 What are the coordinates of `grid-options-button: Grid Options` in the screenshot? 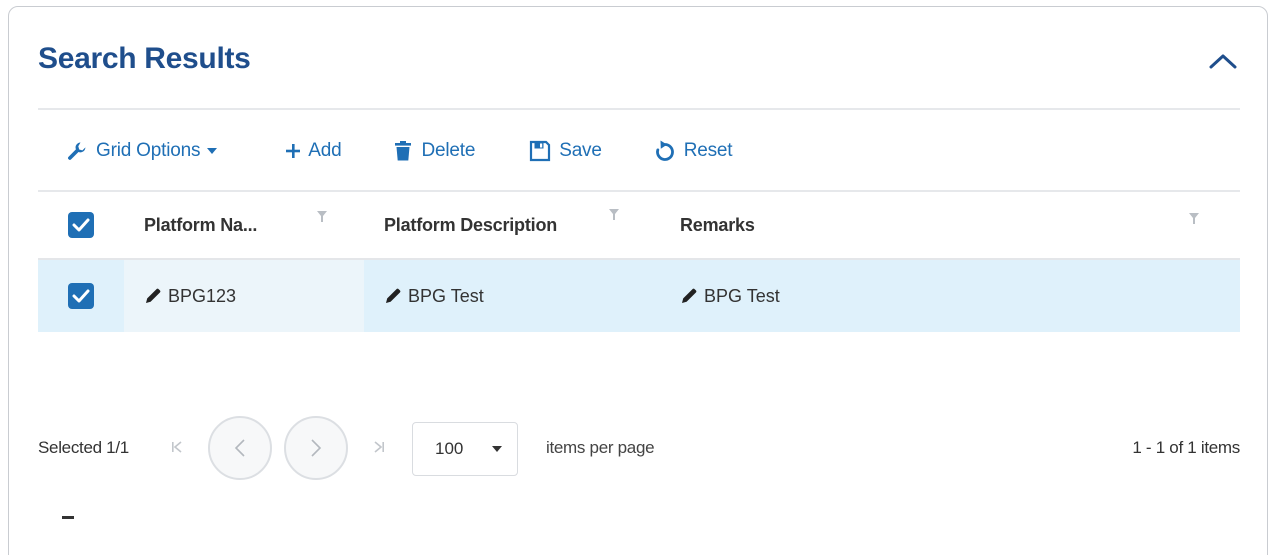 It's located at (142, 151).